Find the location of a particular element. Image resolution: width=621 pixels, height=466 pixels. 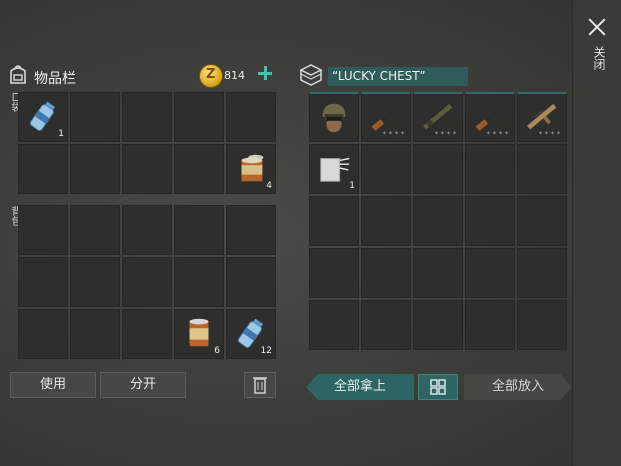

pocket-grid: 14 is located at coordinates (147, 143).